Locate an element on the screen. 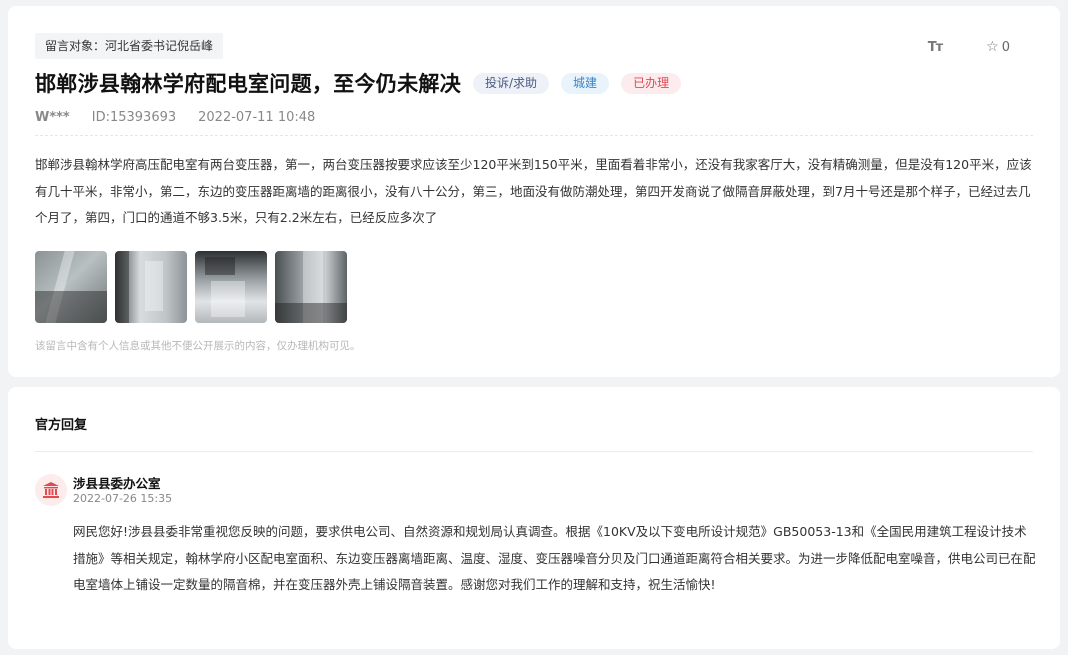 The width and height of the screenshot is (1068, 655). reply-datetime: 2022-07-26 15:35 is located at coordinates (123, 498).